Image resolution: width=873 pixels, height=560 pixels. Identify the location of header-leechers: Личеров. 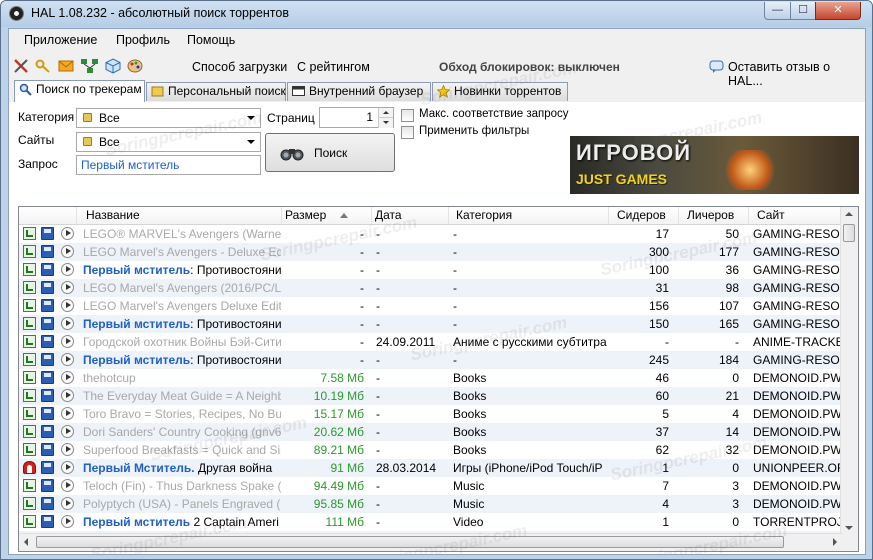
(714, 215).